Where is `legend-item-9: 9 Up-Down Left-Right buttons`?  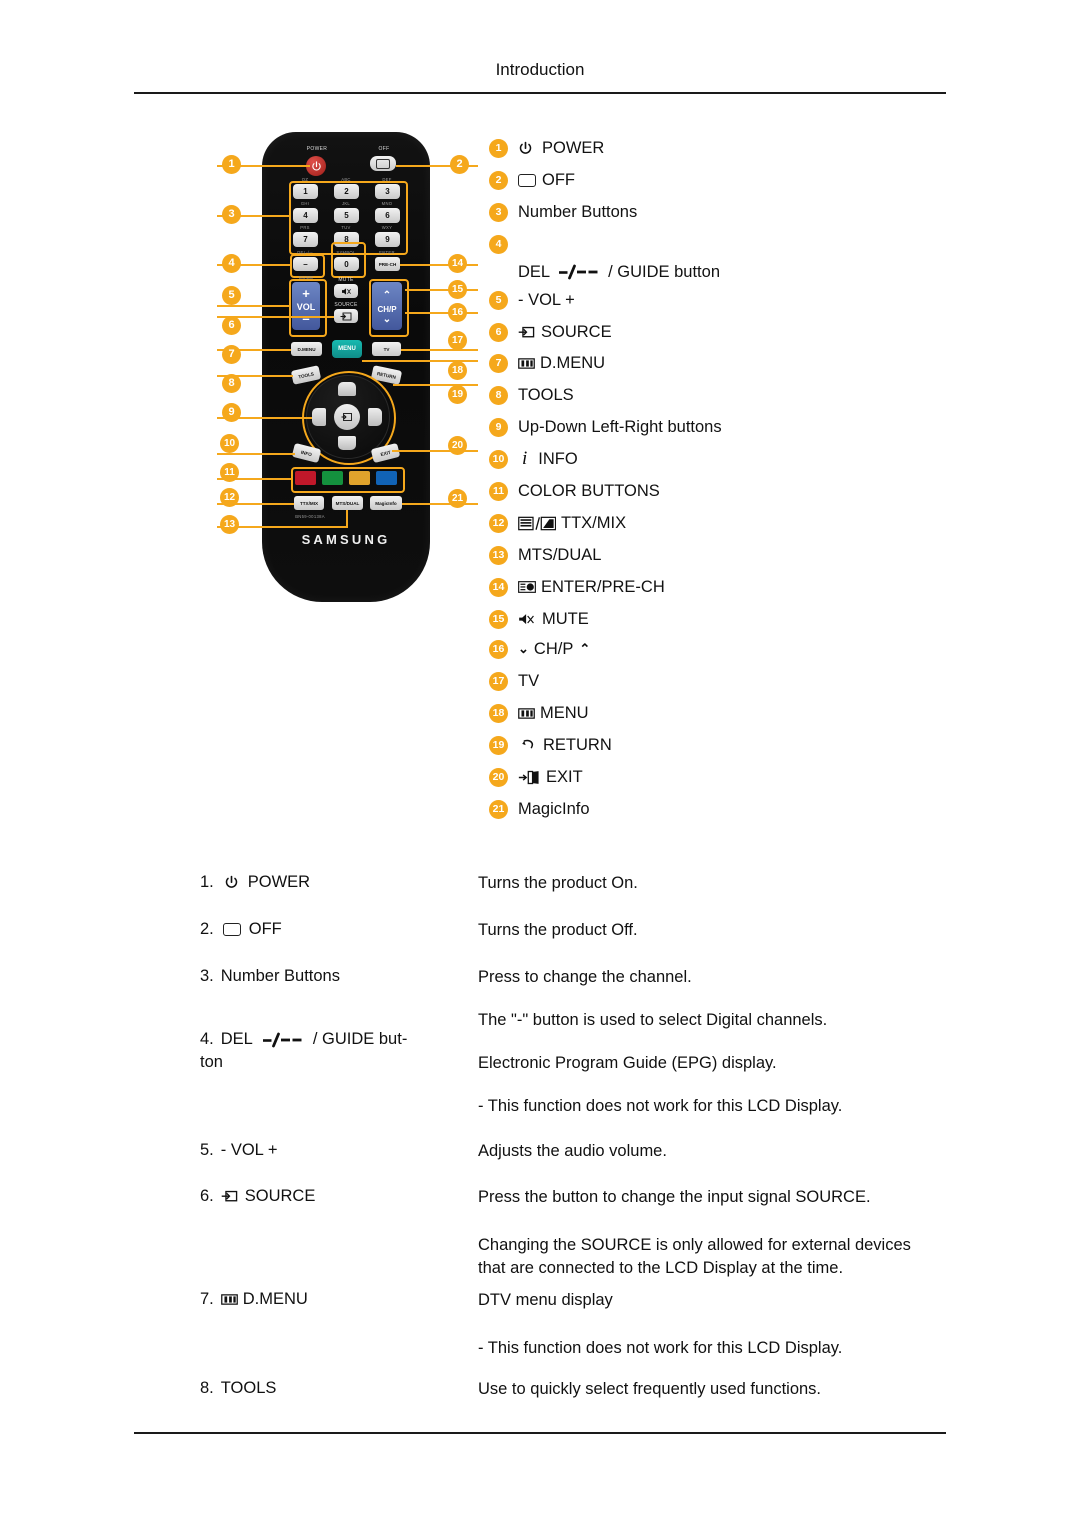
legend-item-9: 9 Up-Down Left-Right buttons is located at coordinates (605, 427).